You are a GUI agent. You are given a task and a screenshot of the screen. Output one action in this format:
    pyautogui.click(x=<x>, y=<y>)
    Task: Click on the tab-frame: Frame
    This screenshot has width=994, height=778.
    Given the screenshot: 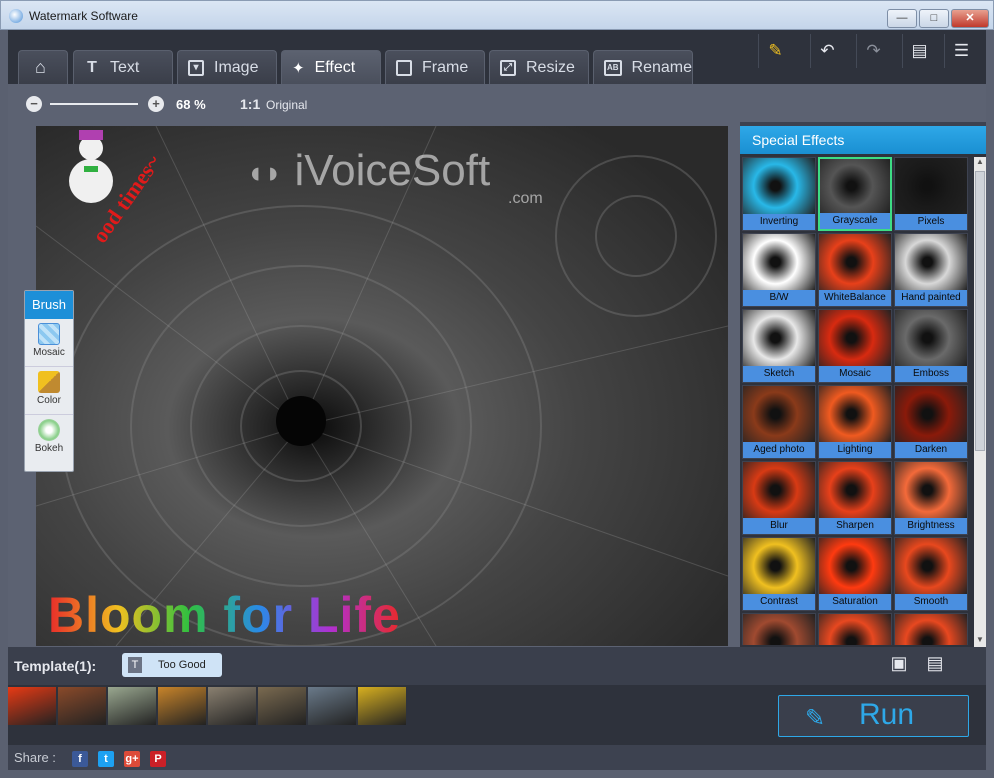 What is the action you would take?
    pyautogui.click(x=435, y=67)
    